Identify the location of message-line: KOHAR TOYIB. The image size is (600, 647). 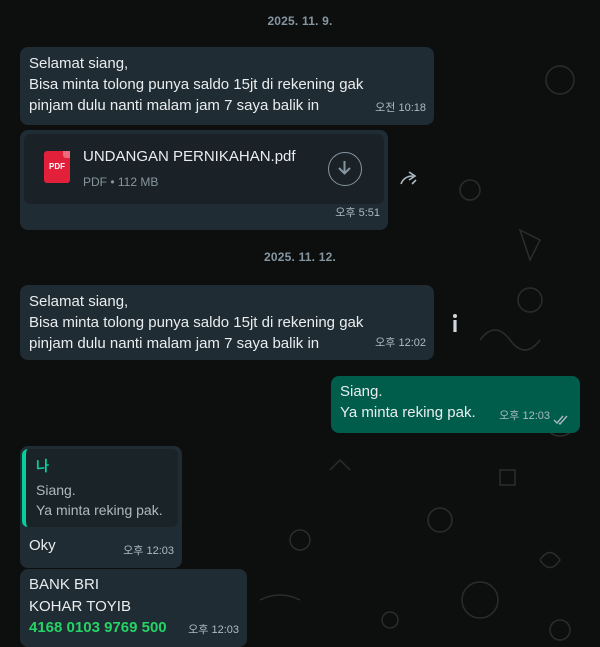
(80, 606).